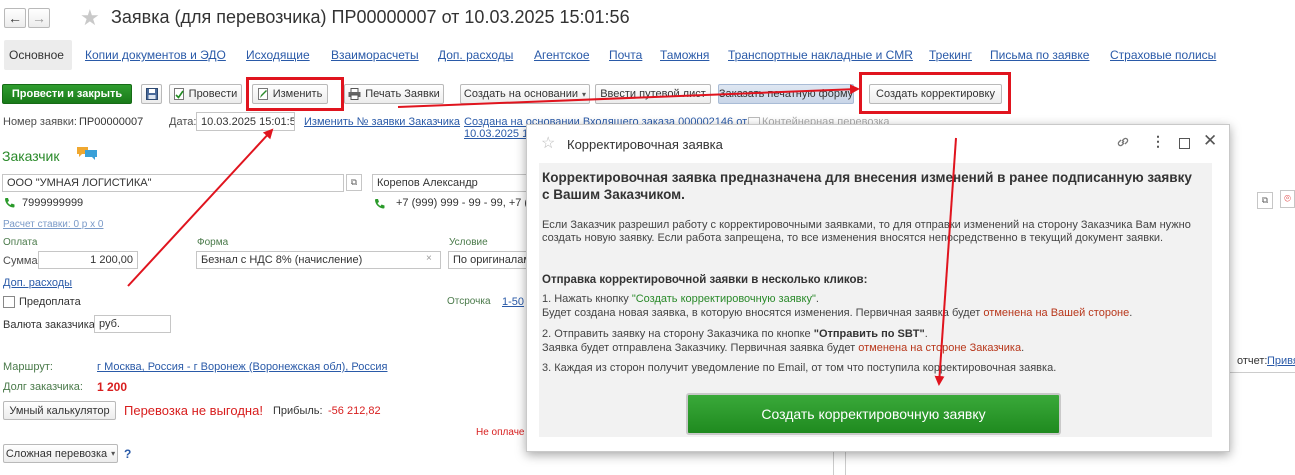 The height and width of the screenshot is (475, 1295). What do you see at coordinates (50, 302) in the screenshot?
I see `prepay-label: Предоплата` at bounding box center [50, 302].